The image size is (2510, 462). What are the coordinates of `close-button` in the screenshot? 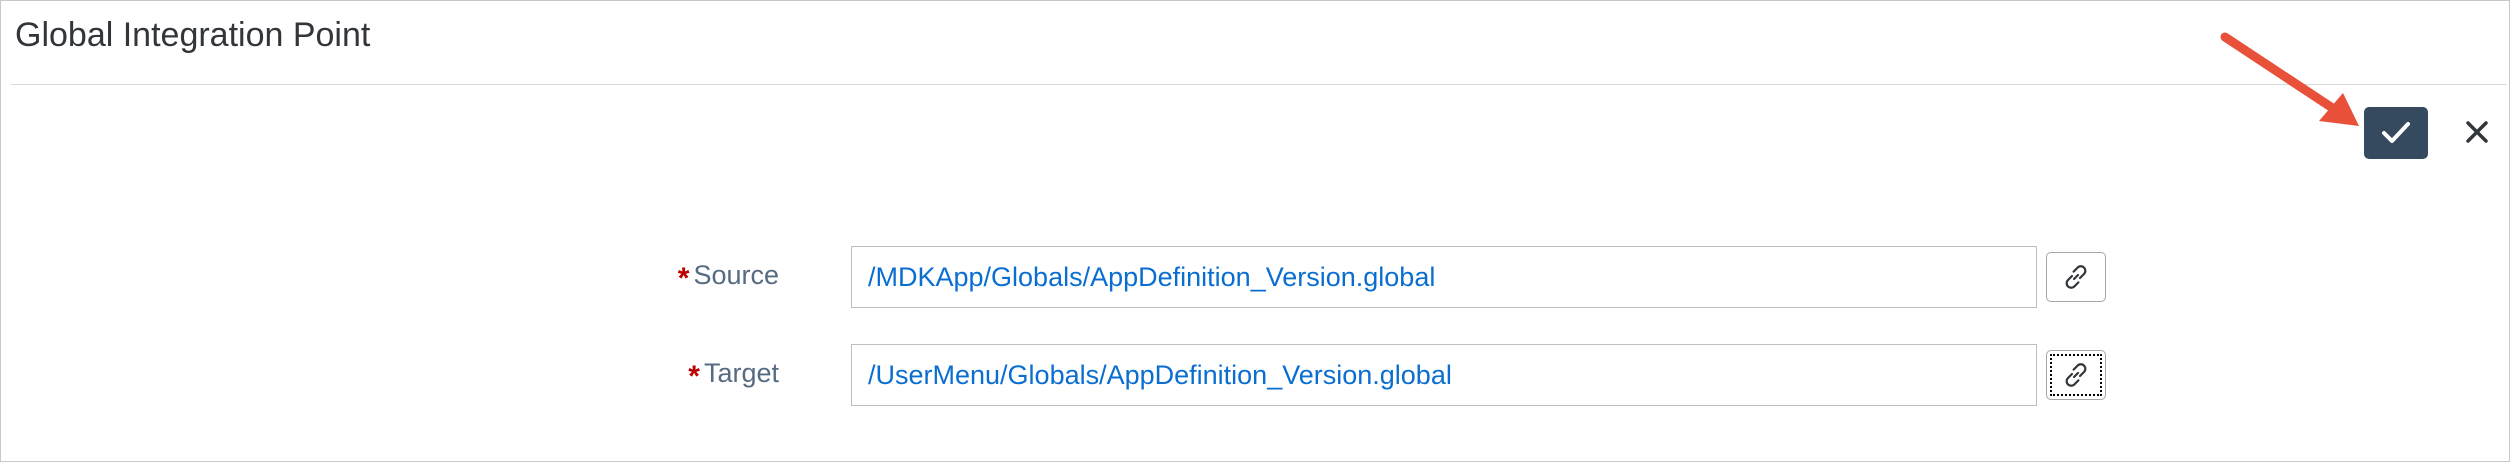 It's located at (2477, 132).